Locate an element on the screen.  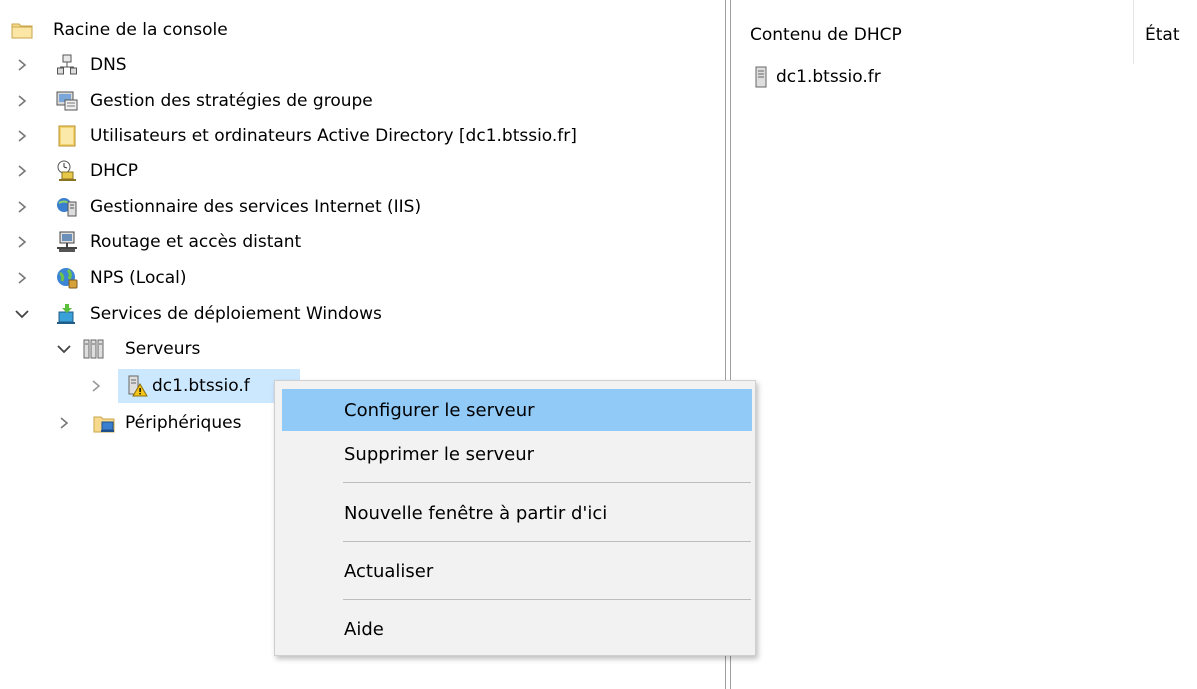
menu-item-remove-server: Supprimer le serveur is located at coordinates (517, 454).